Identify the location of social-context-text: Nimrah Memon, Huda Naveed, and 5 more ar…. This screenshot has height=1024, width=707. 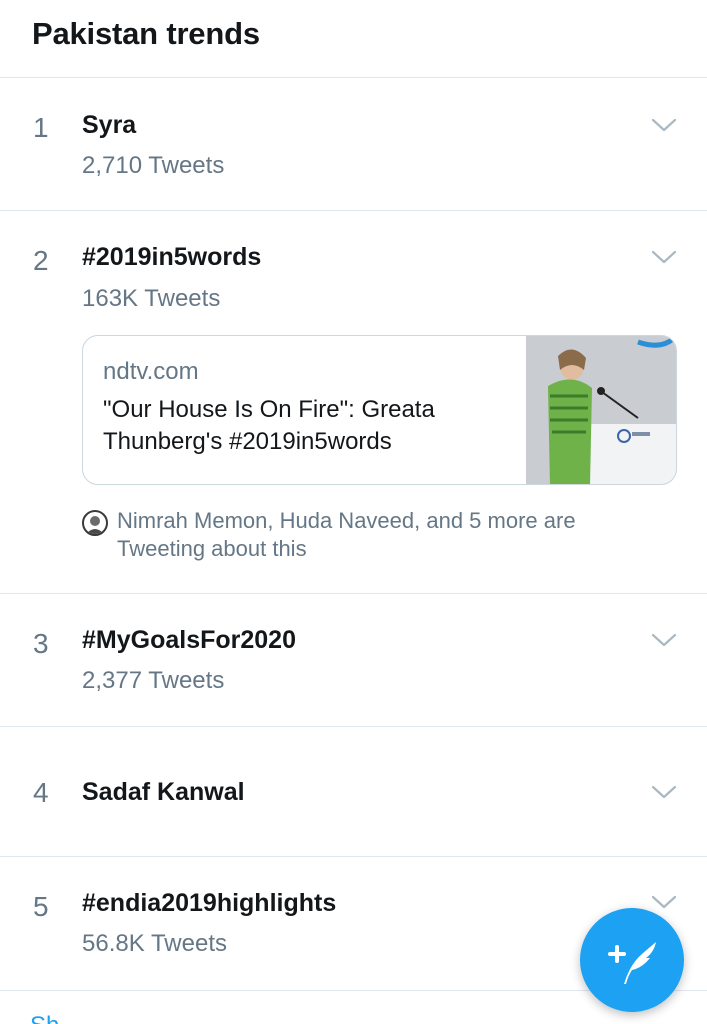
(346, 534).